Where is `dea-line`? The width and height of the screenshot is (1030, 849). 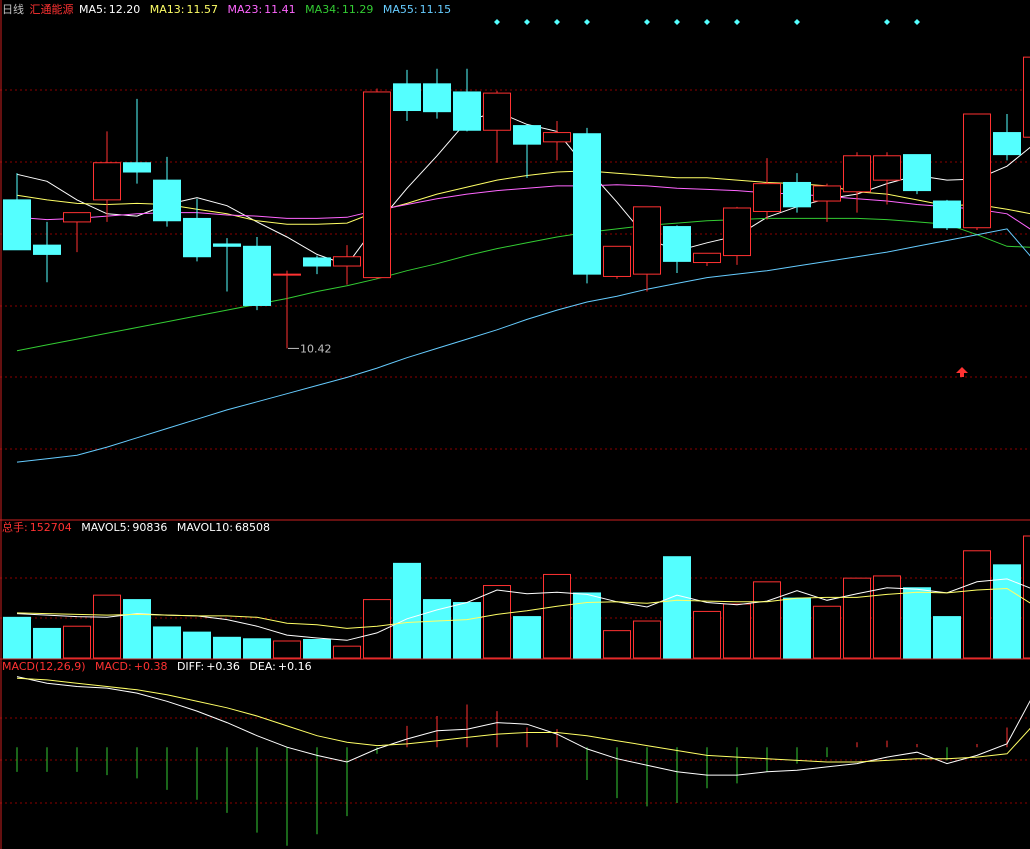 dea-line is located at coordinates (523, 720).